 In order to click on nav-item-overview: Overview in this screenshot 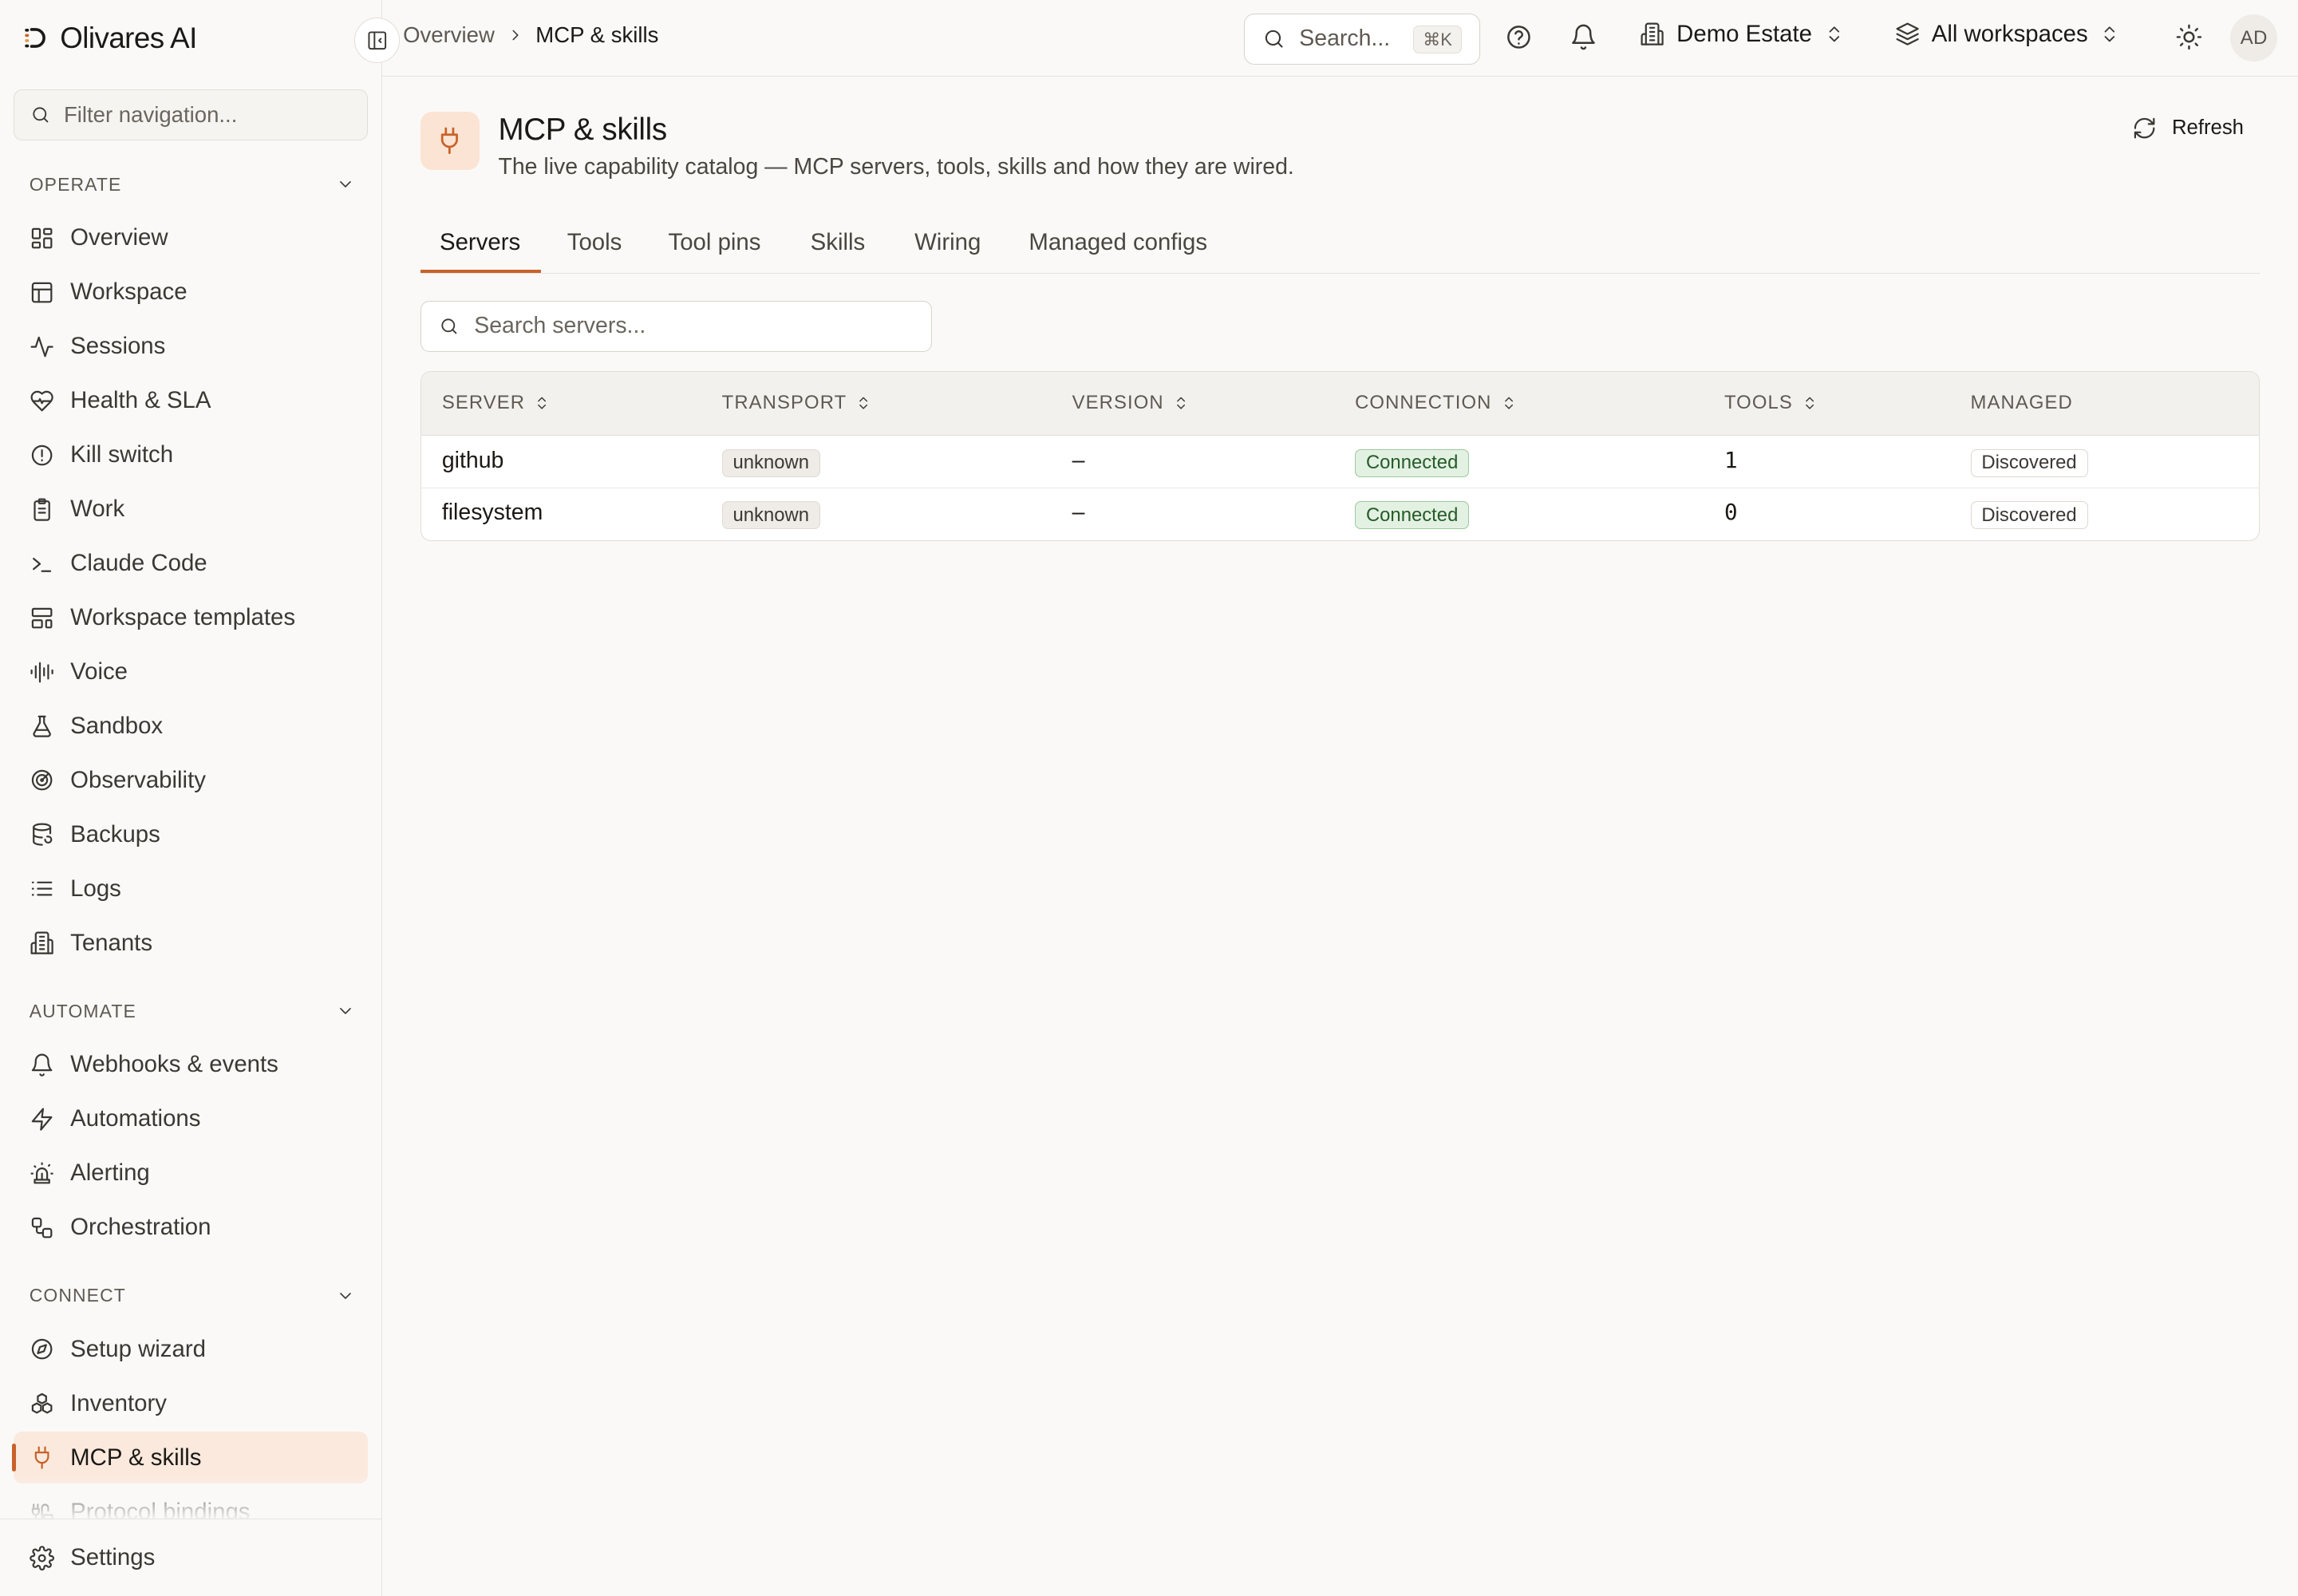, I will do `click(191, 237)`.